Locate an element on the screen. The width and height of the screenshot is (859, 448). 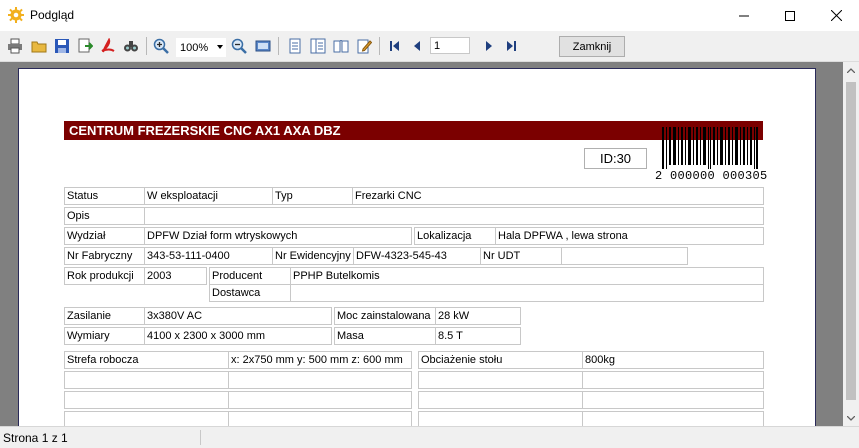
nr-ewidencyjny-label: Nr Ewidencyjny is located at coordinates (313, 256).